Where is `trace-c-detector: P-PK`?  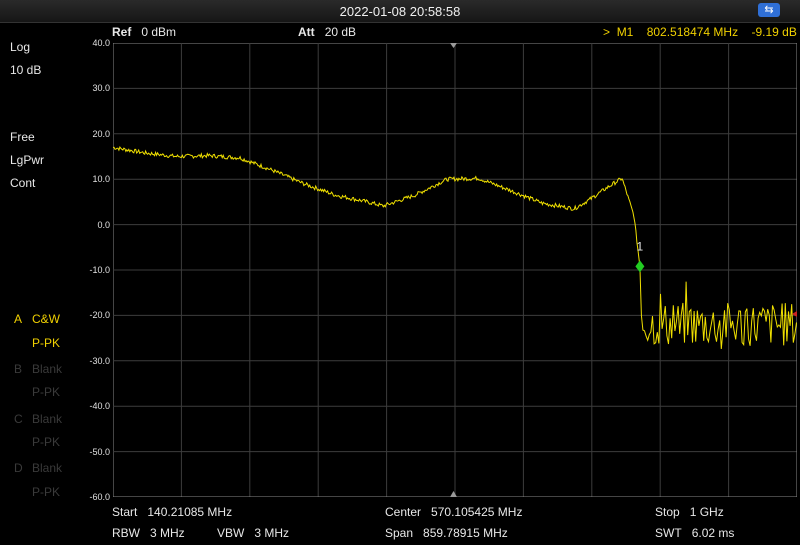
trace-c-detector: P-PK is located at coordinates (46, 442).